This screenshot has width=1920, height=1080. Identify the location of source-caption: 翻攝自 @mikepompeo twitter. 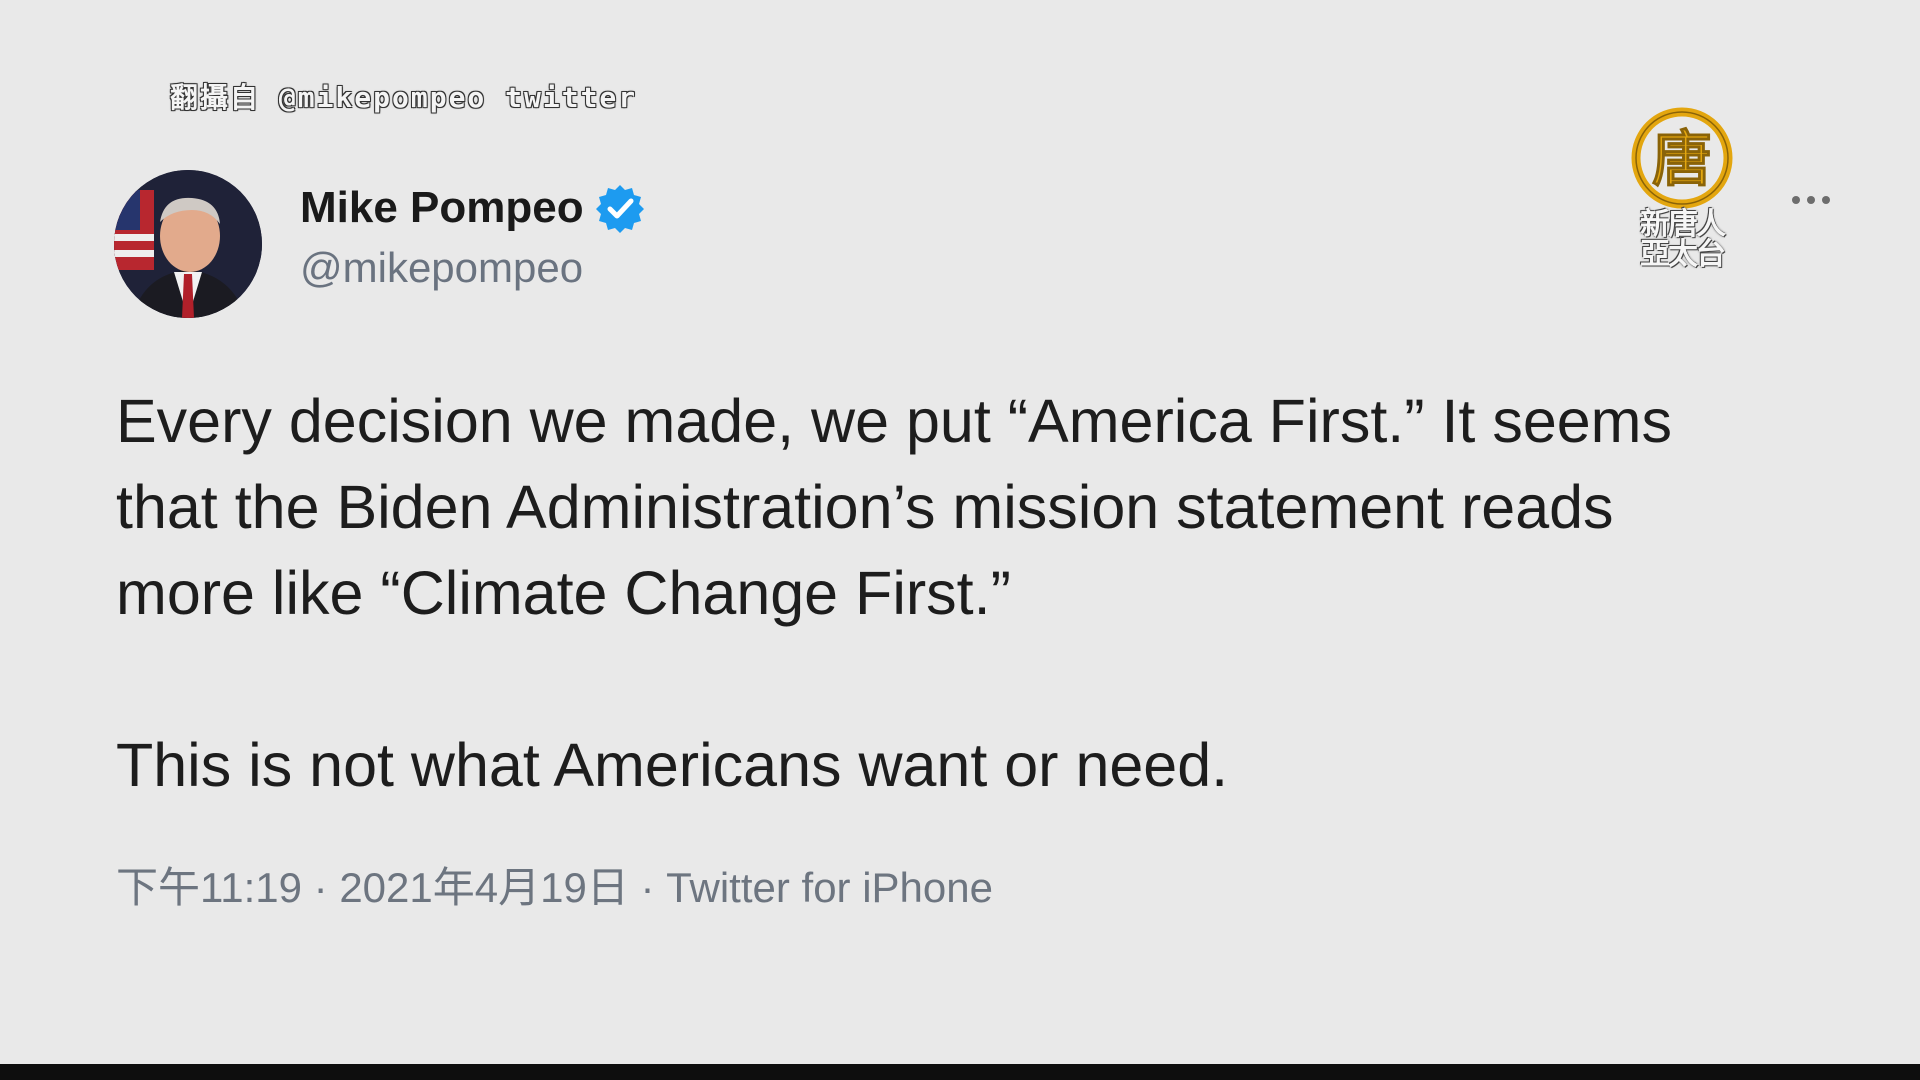
(404, 97).